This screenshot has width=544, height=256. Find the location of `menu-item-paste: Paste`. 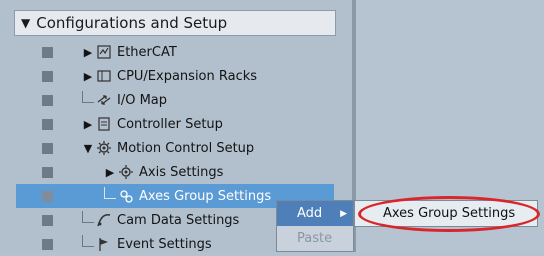

menu-item-paste: Paste is located at coordinates (315, 238).